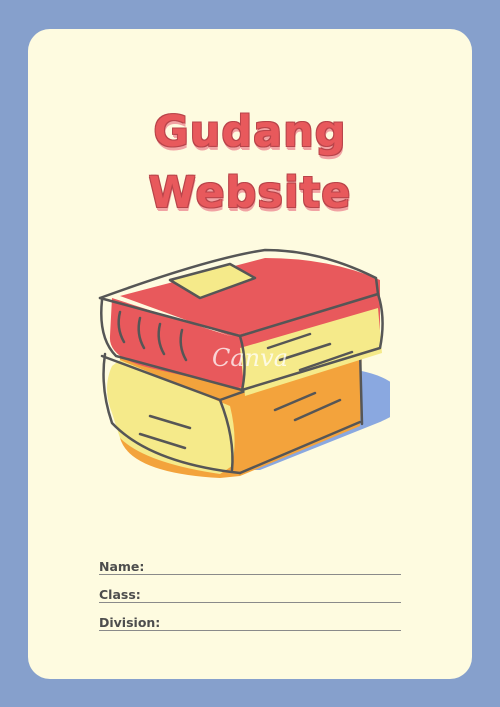 The image size is (500, 707). Describe the element at coordinates (250, 593) in the screenshot. I see `class-field: Class:` at that location.